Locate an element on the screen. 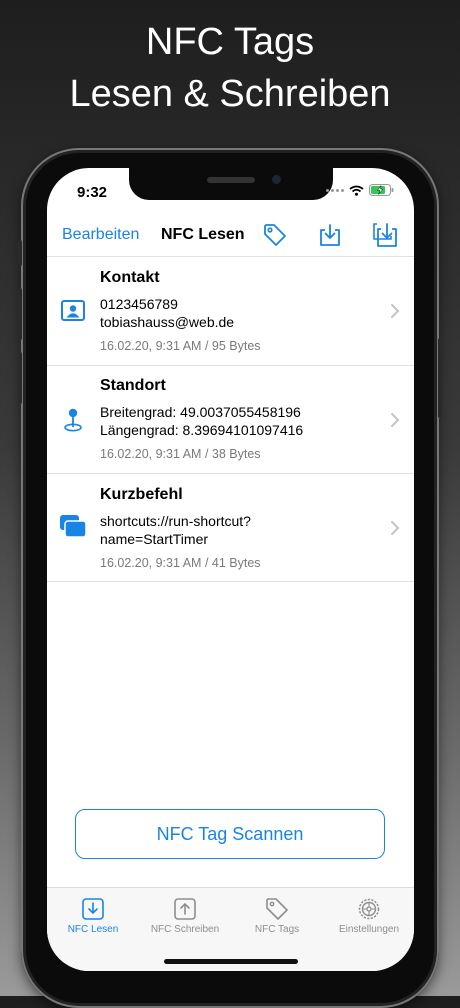  tab-label: NFC Lesen is located at coordinates (93, 929).